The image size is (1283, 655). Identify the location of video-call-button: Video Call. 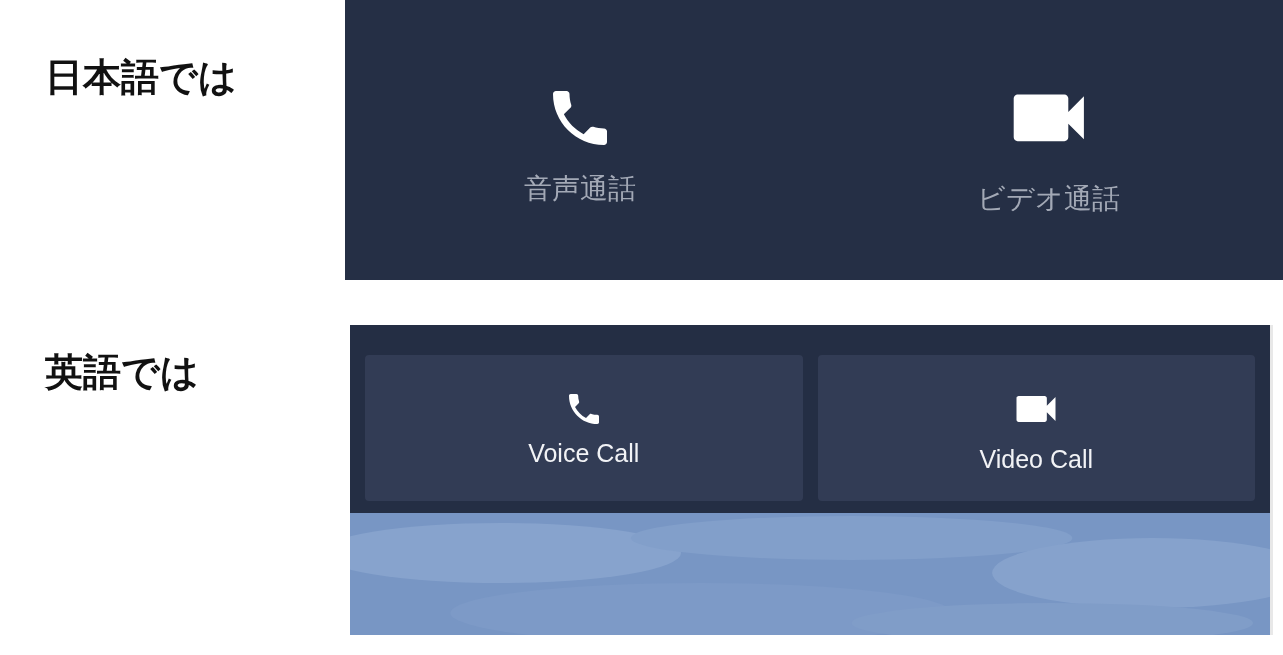
(1036, 428).